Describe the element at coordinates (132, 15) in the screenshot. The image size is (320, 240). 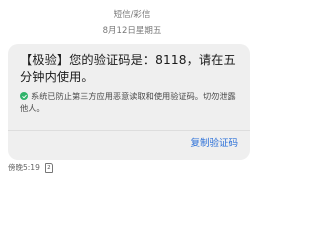
I see `message-type-label: 短信/彩信` at that location.